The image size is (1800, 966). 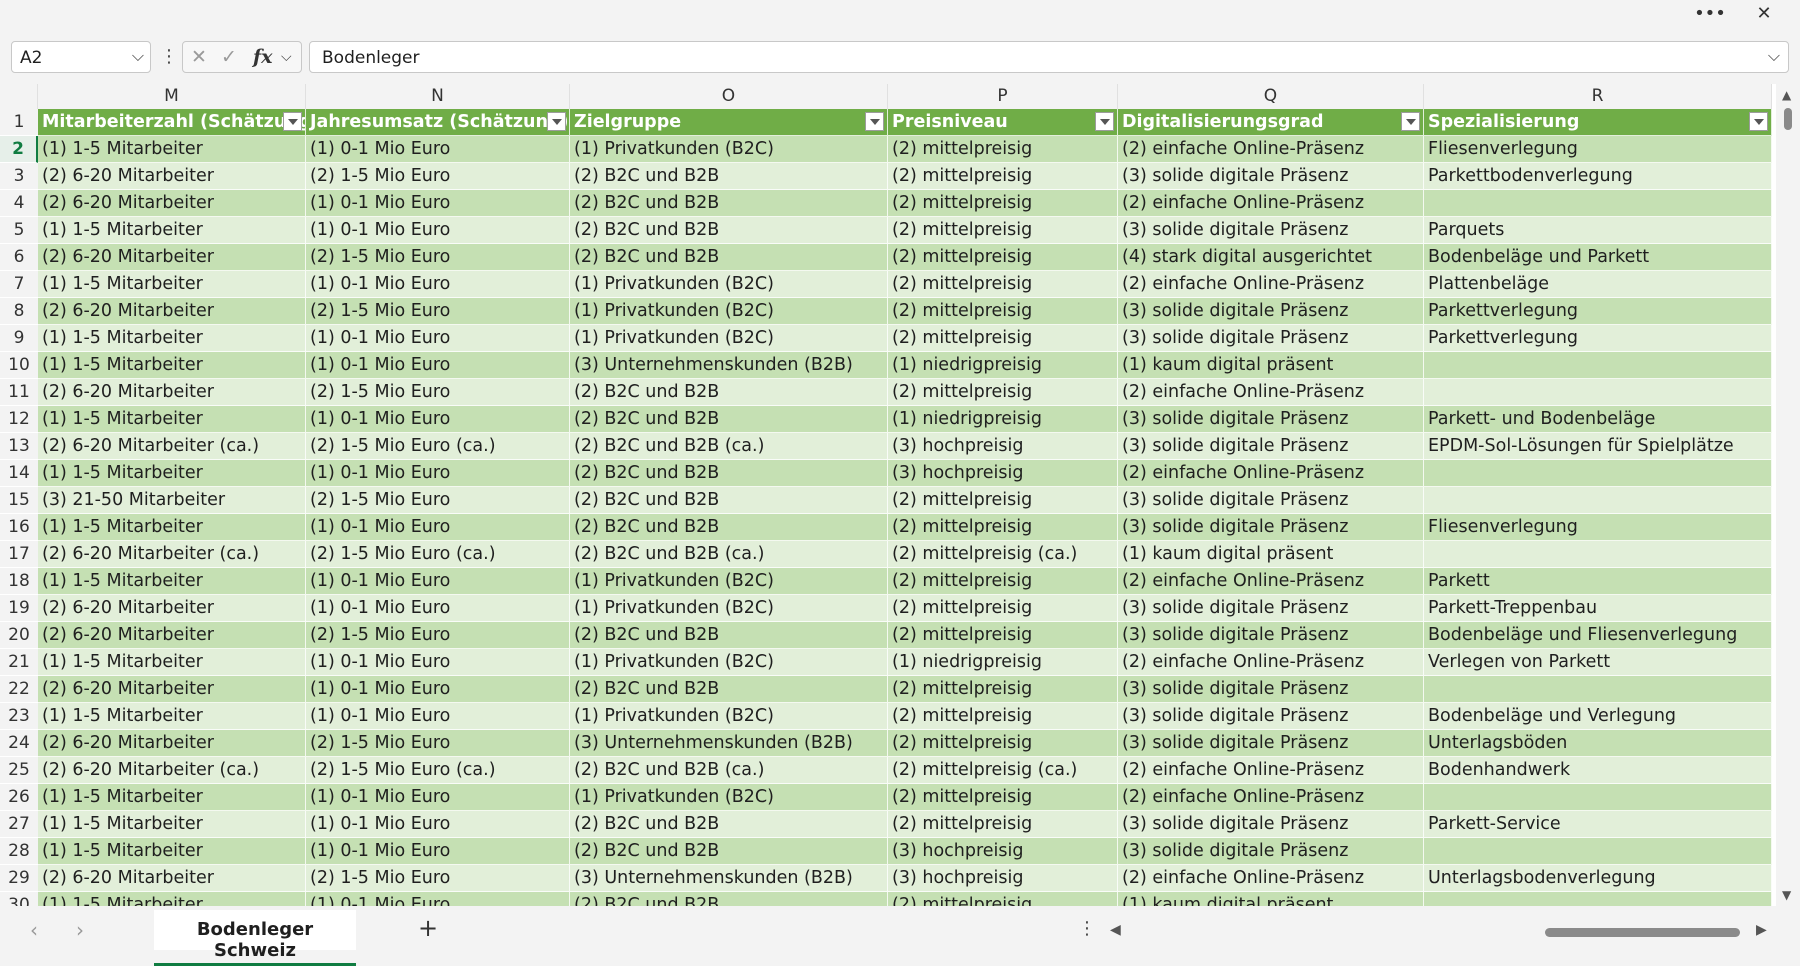 I want to click on cell-q: (1) kaum digital präsent, so click(x=1271, y=554).